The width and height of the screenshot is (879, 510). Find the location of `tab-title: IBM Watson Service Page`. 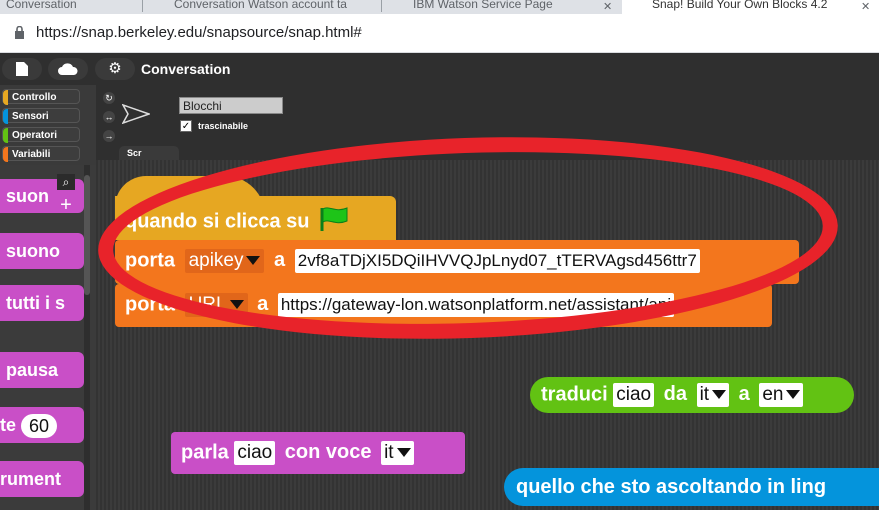

tab-title: IBM Watson Service Page is located at coordinates (483, 5).